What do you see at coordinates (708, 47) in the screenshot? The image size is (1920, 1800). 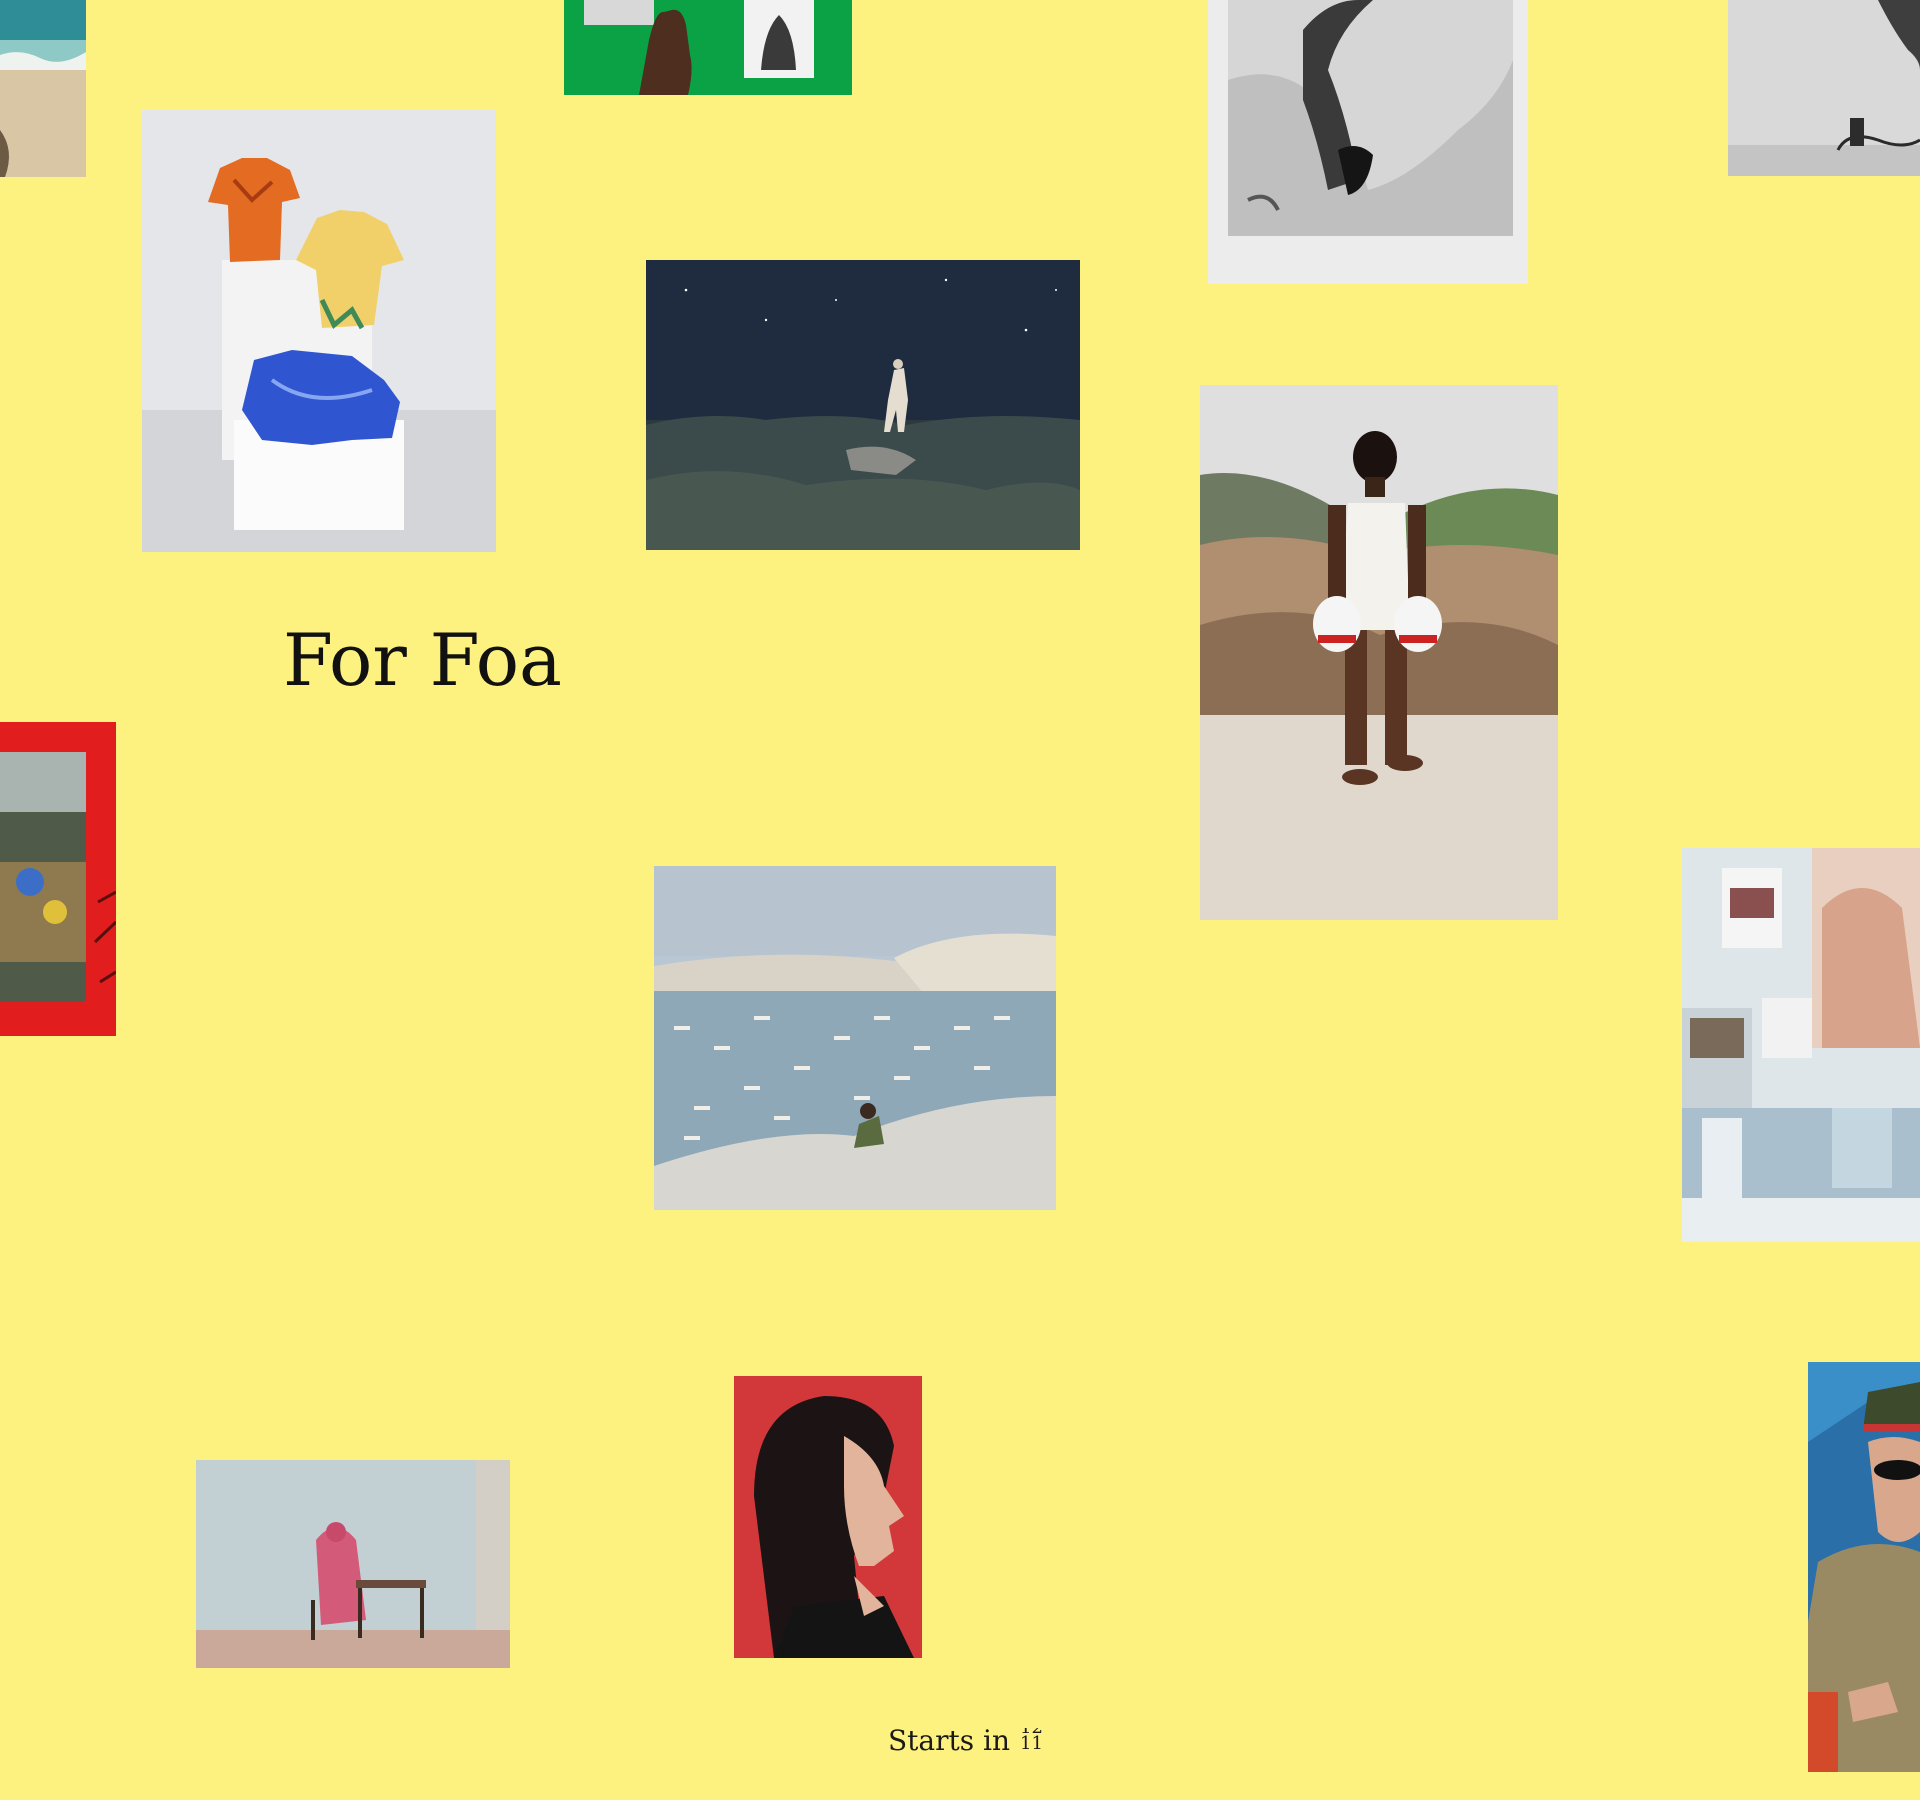 I see `photo-hand-green-table` at bounding box center [708, 47].